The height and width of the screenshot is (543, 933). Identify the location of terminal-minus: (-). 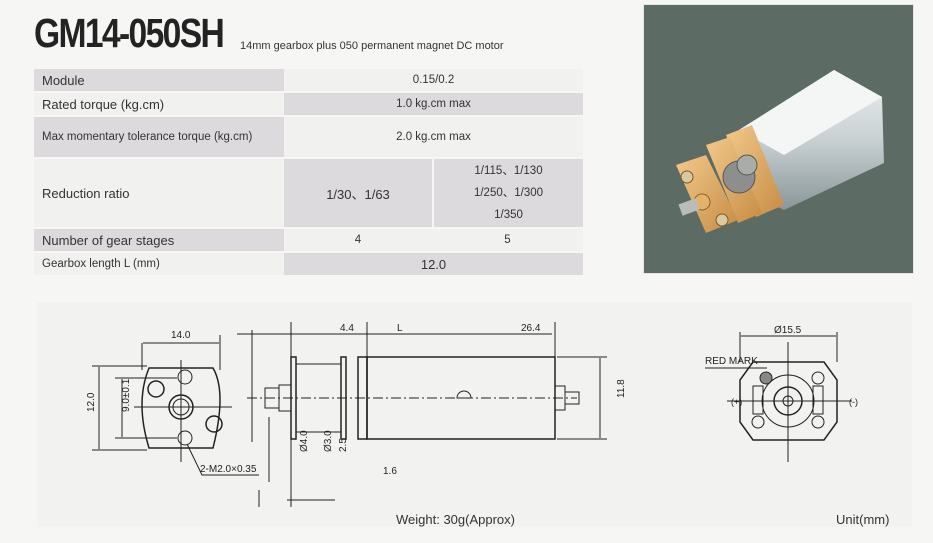
(853, 402).